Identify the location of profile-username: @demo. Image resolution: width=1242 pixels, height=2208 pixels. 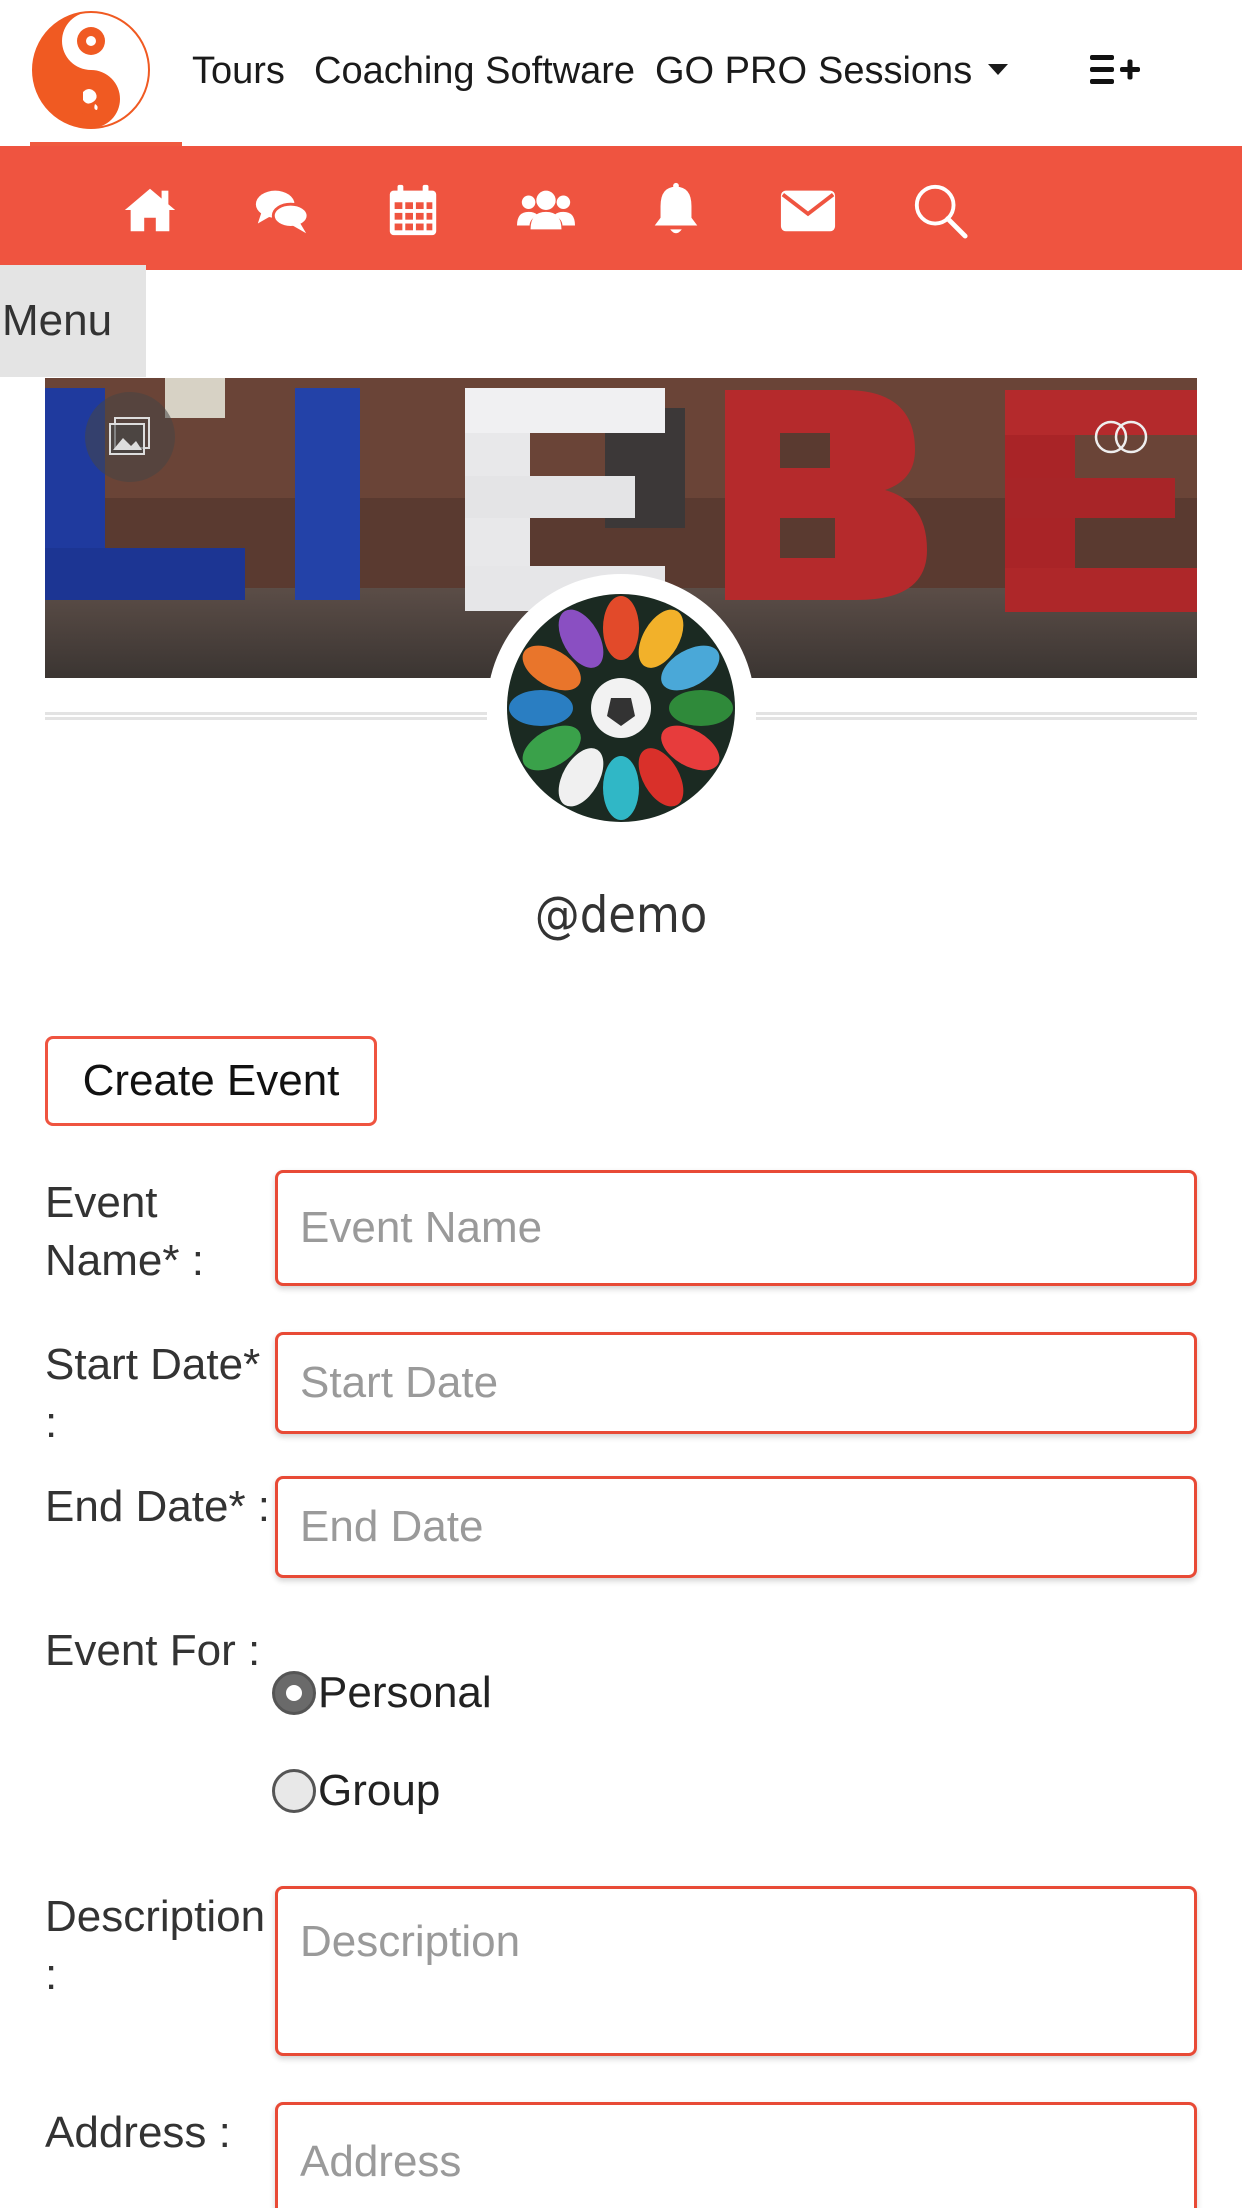
(621, 915).